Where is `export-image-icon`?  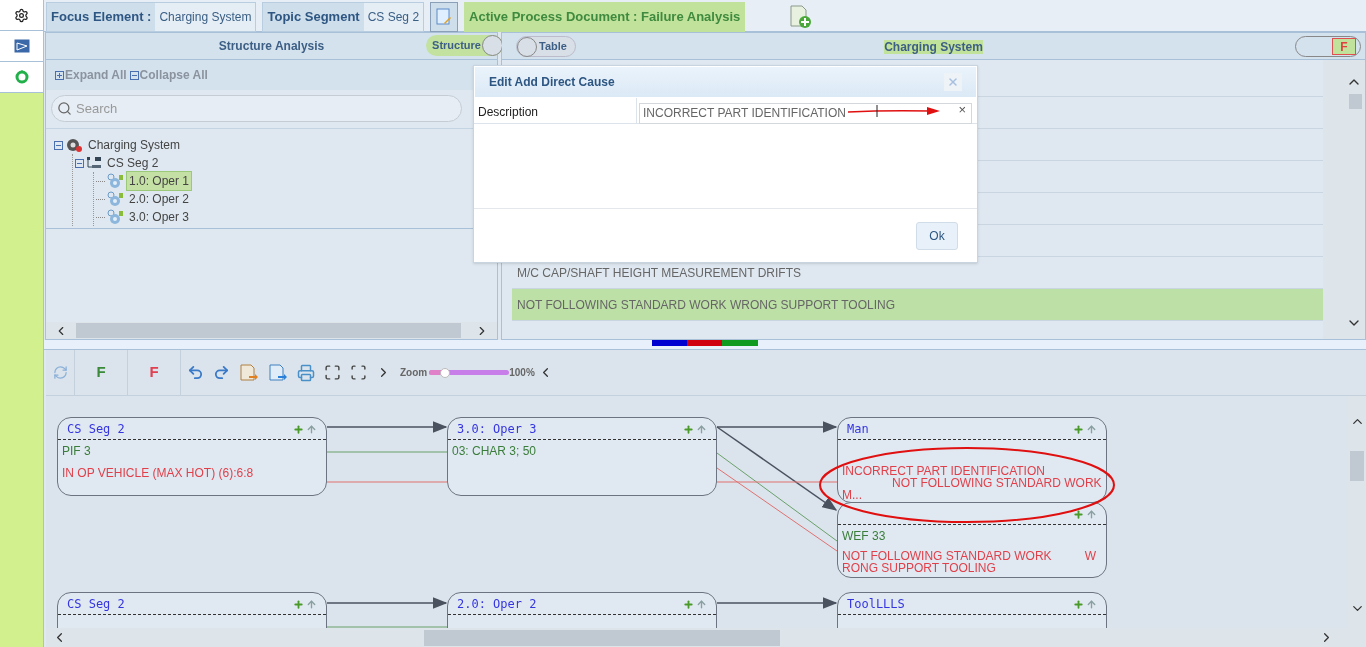
export-image-icon is located at coordinates (278, 372).